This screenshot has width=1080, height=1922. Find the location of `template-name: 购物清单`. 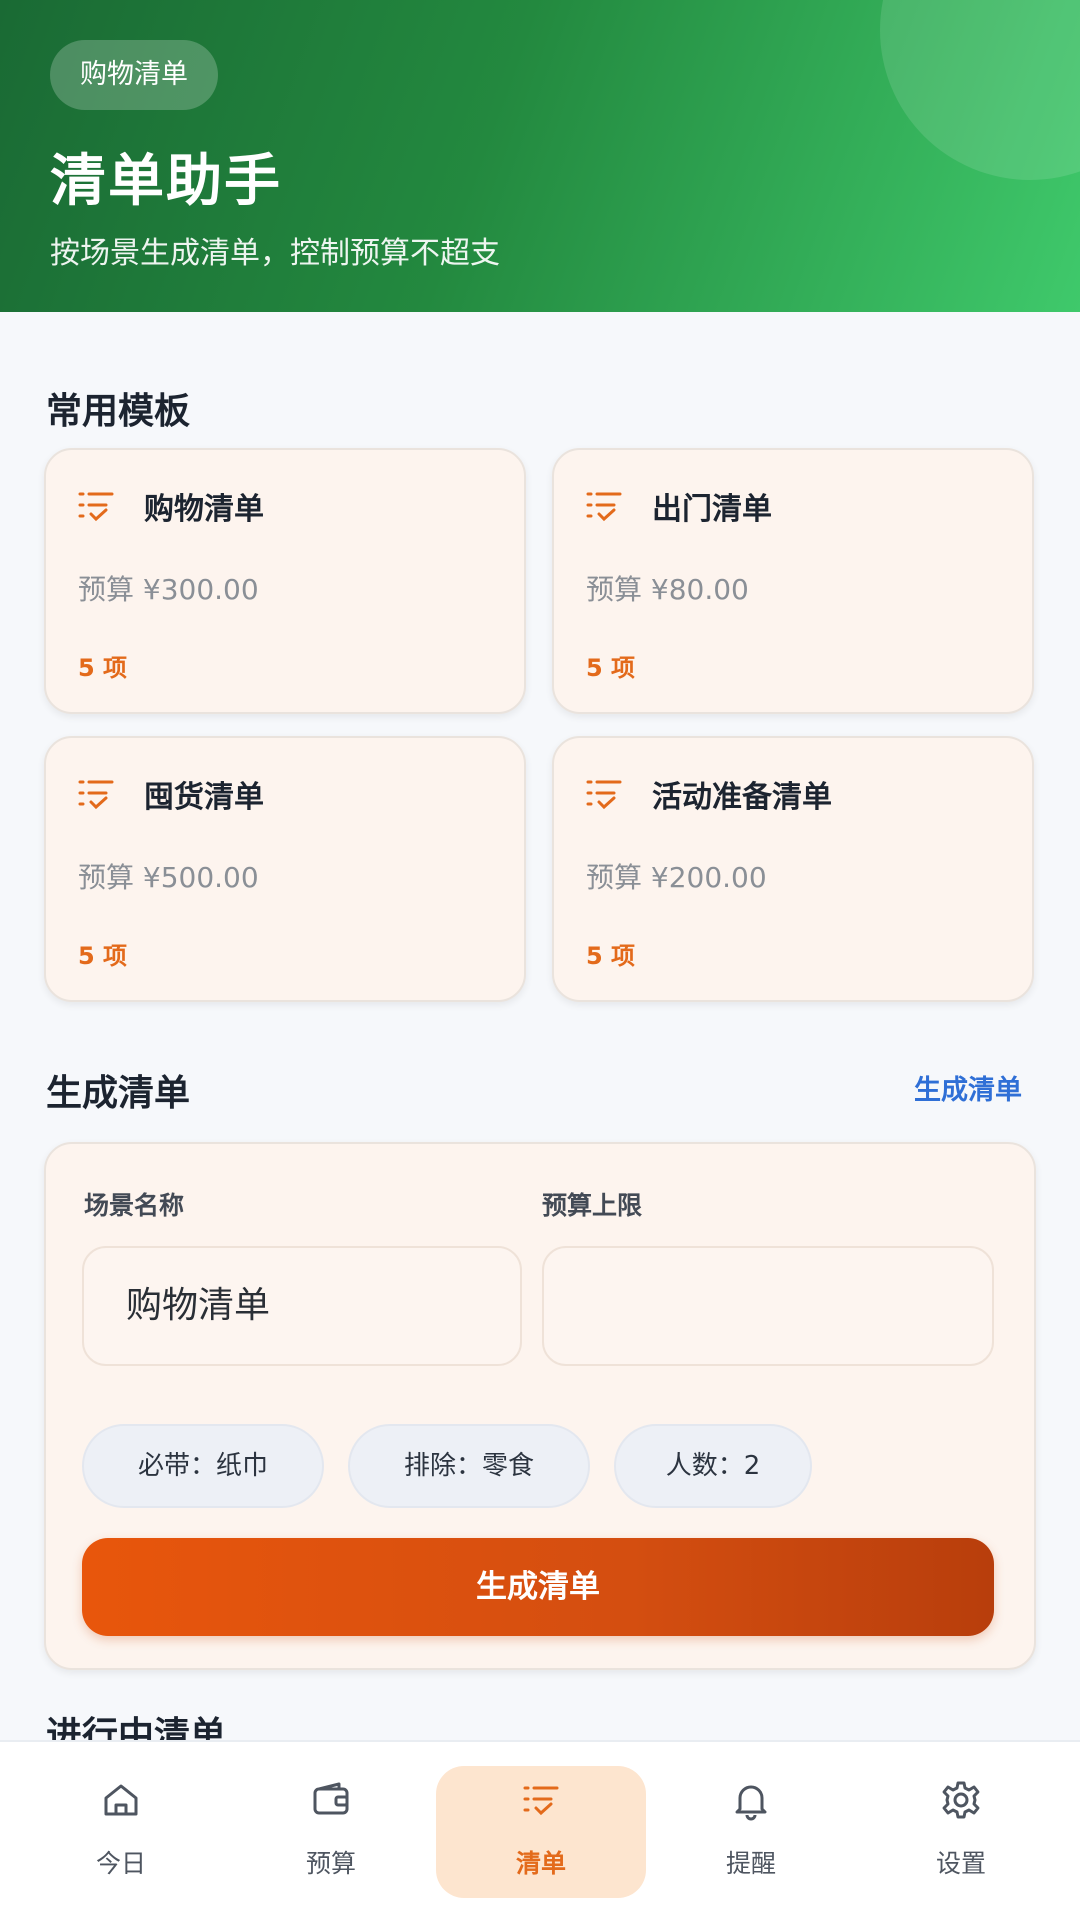

template-name: 购物清单 is located at coordinates (204, 509).